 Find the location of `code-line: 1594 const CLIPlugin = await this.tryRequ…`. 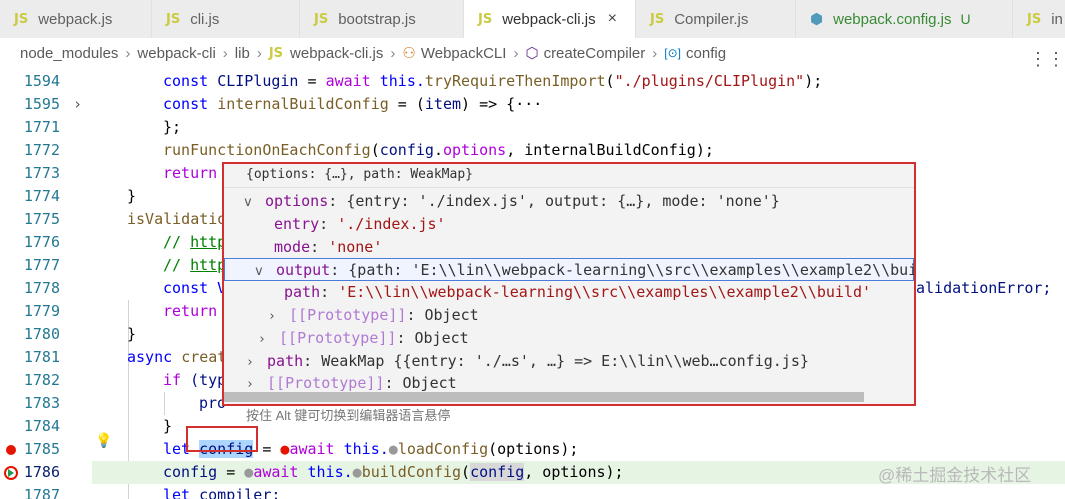

code-line: 1594 const CLIPlugin = await this.tryRequ… is located at coordinates (423, 81).